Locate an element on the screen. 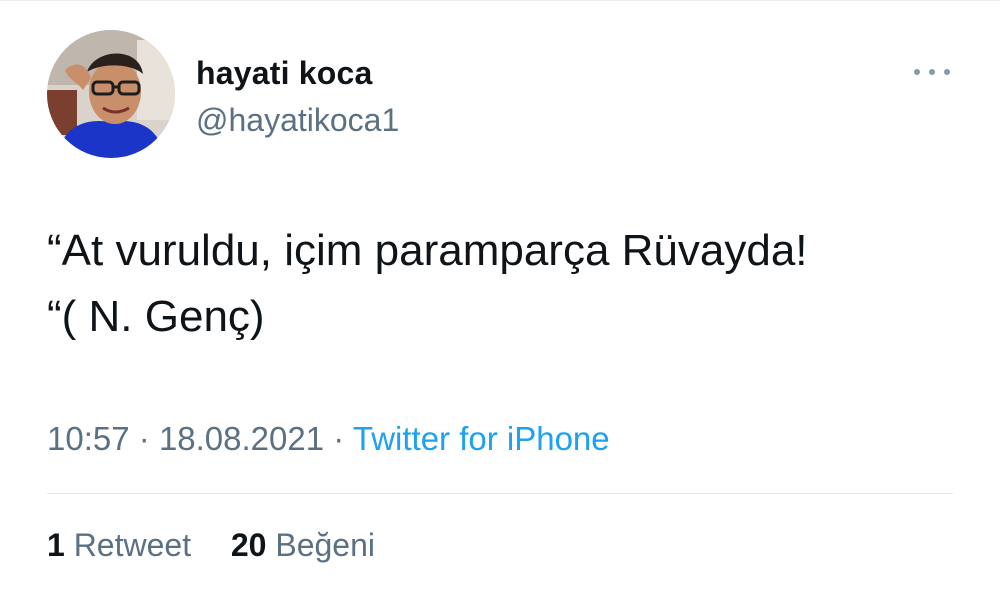  profile-photo-icon is located at coordinates (111, 94).